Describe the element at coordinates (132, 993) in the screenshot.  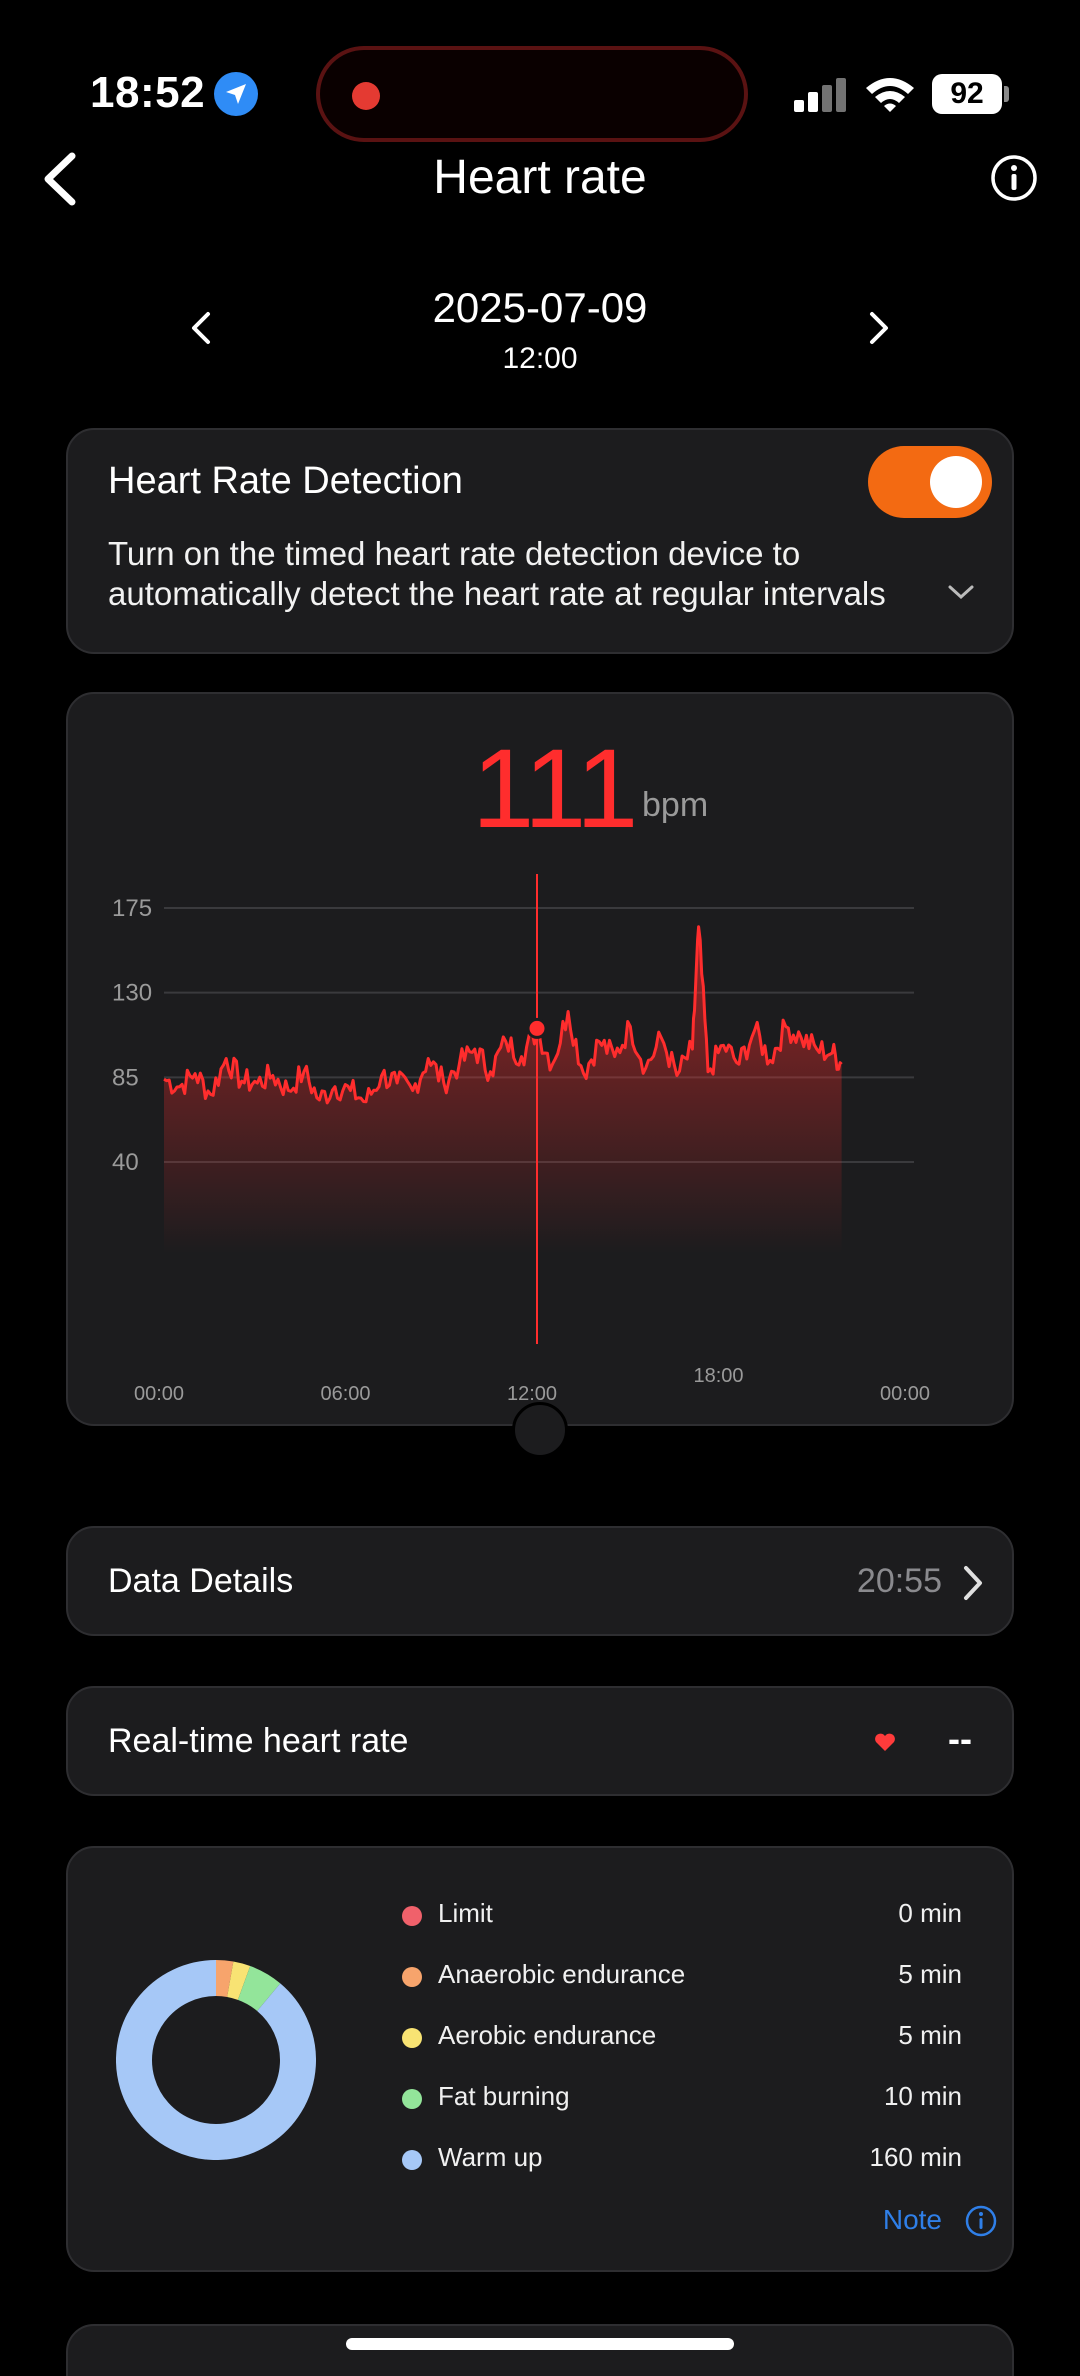
I see `y-tick-label: 130` at that location.